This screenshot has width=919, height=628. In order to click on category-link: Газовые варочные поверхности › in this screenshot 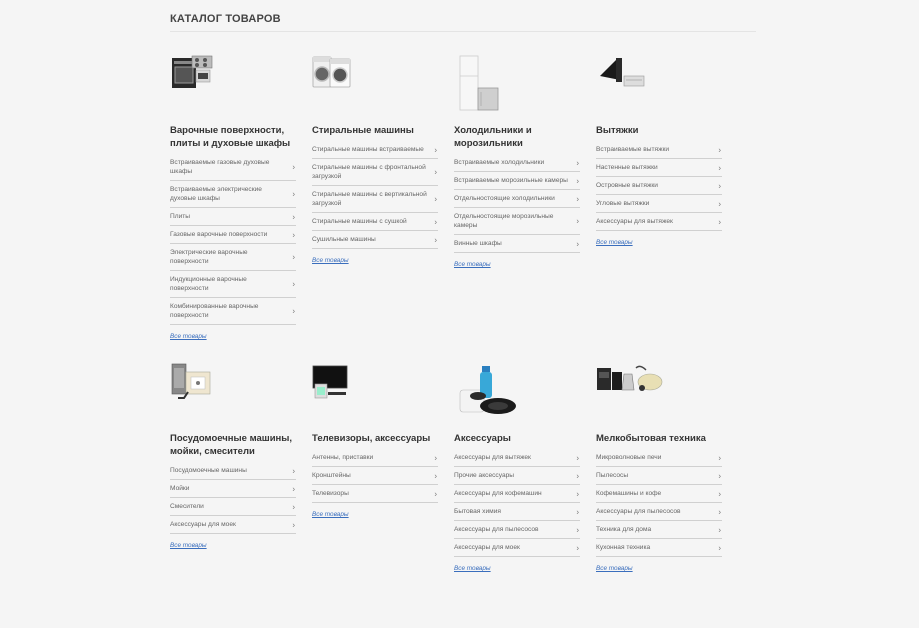, I will do `click(233, 235)`.